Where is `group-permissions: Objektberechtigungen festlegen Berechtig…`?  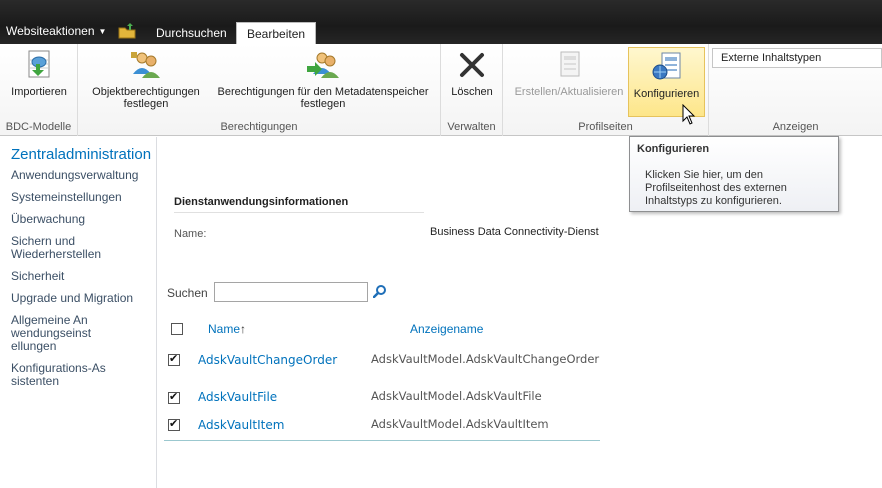
group-permissions: Objektberechtigungen festlegen Berechtig… is located at coordinates (259, 90).